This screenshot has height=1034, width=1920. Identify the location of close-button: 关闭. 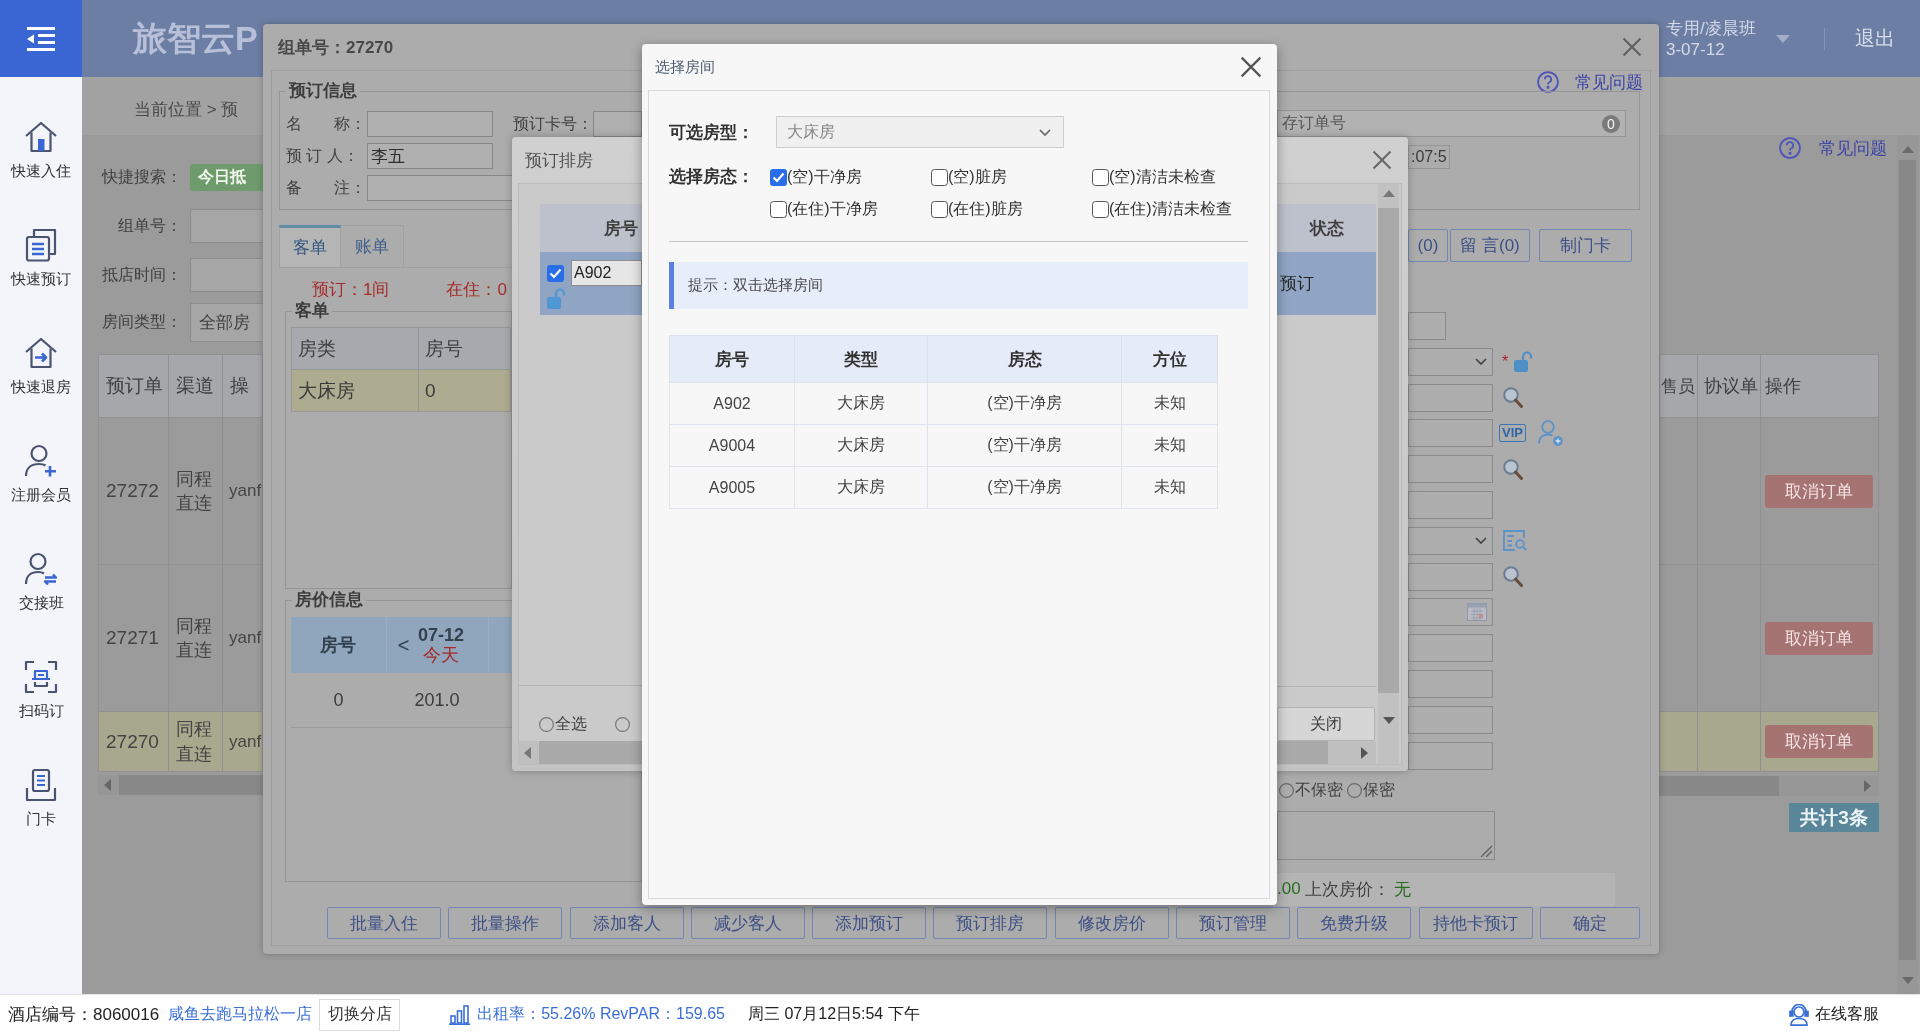
(1326, 724).